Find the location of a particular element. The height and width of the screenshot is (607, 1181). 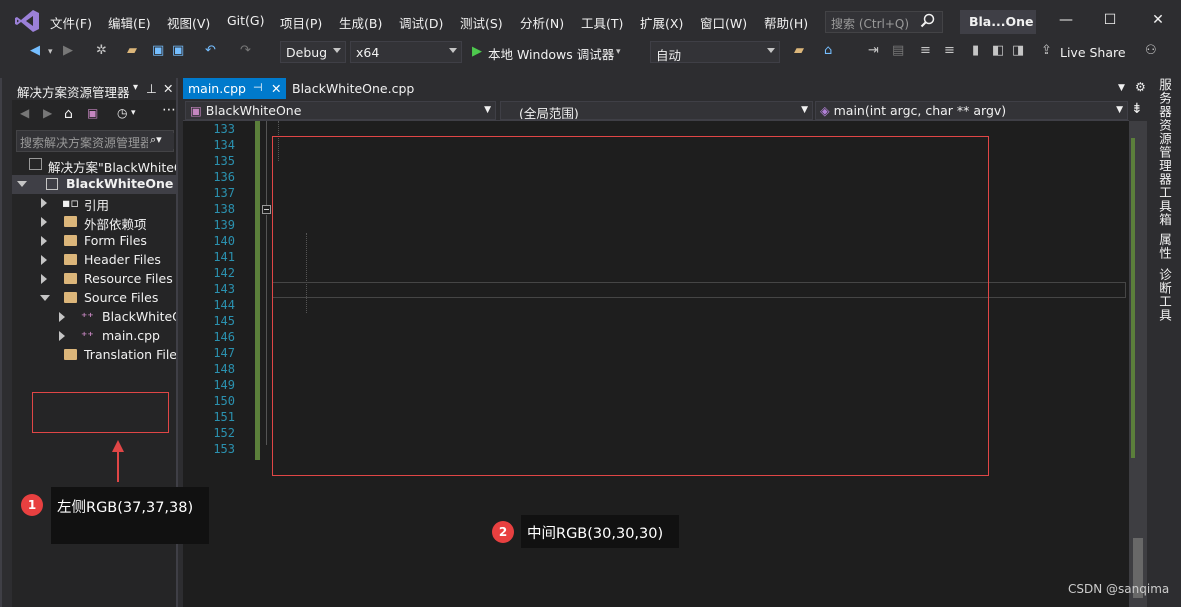

forward-icon: ▶ is located at coordinates (68, 50).